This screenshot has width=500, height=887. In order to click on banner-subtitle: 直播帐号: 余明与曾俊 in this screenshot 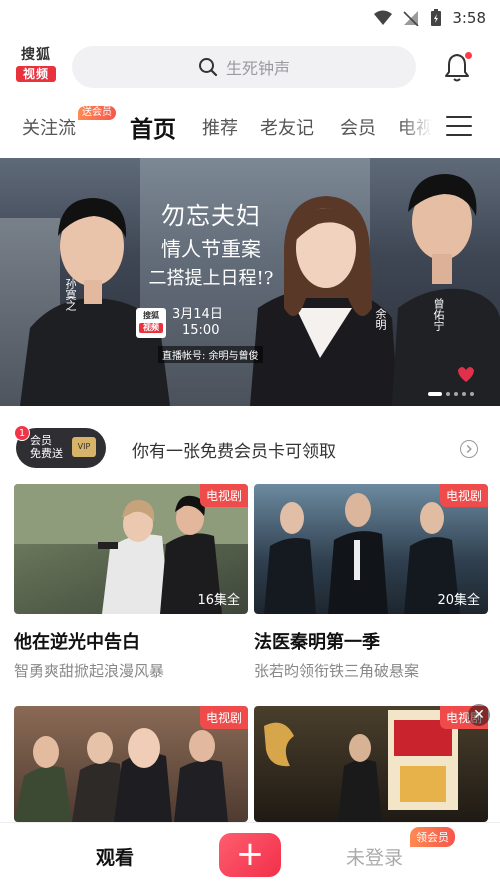, I will do `click(210, 354)`.